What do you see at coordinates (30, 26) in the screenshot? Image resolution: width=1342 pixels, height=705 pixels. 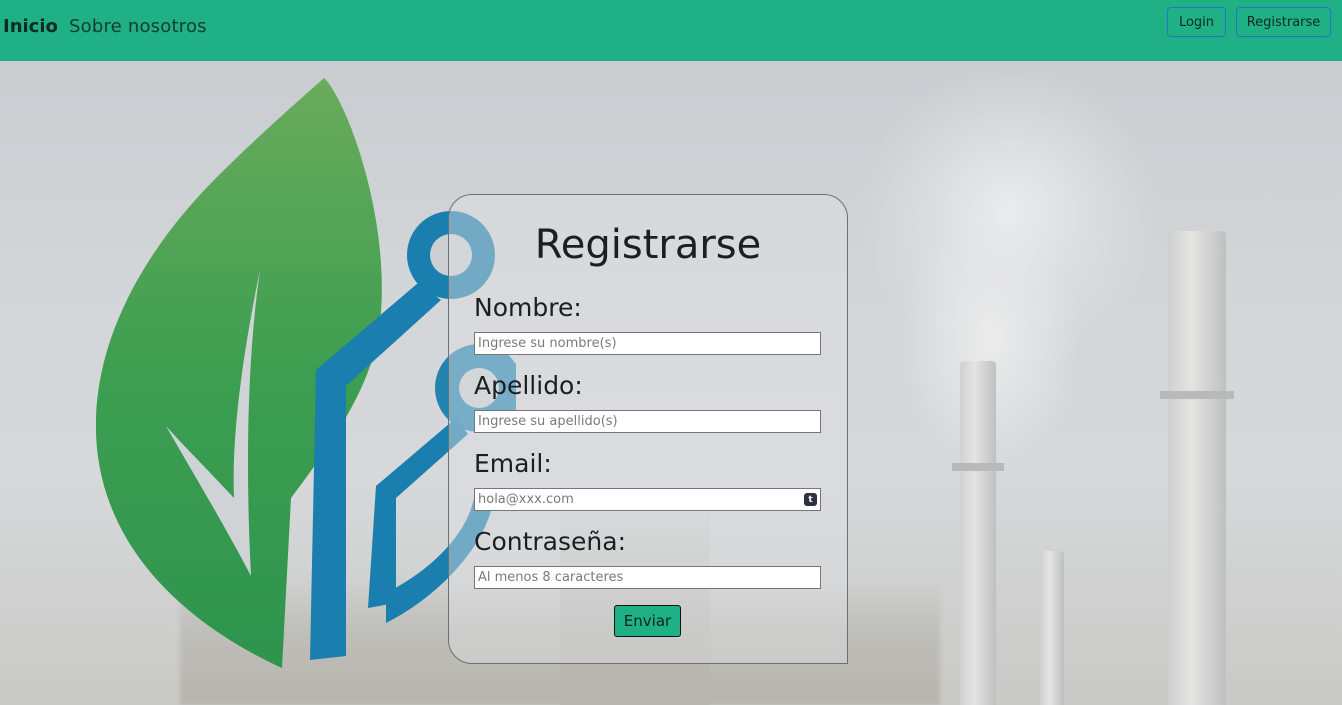 I see `nav-brand-link: Inicio` at bounding box center [30, 26].